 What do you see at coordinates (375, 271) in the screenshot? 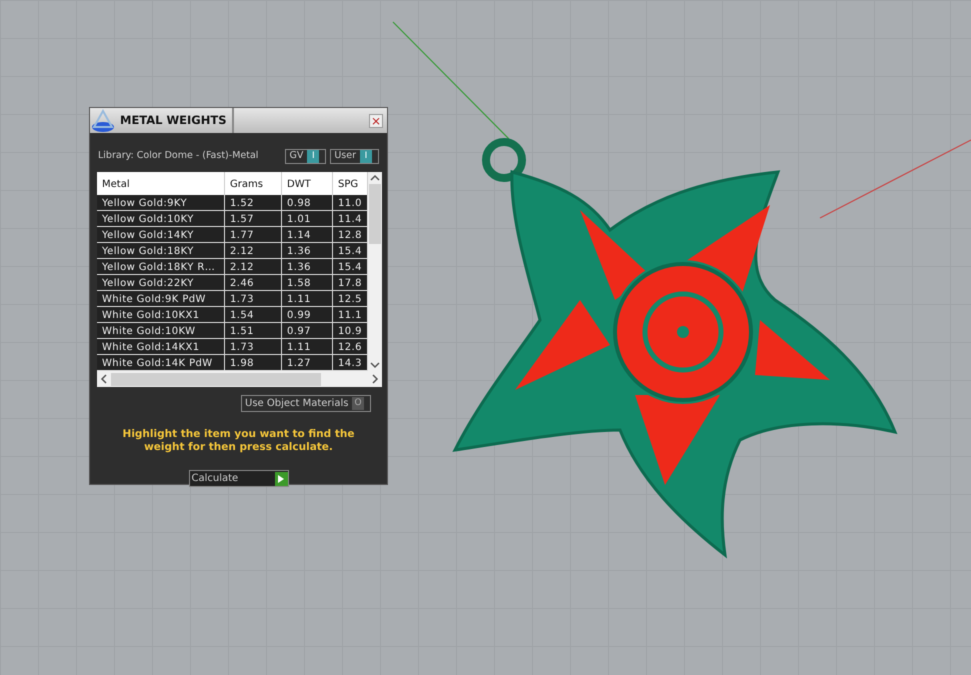
I see `vertical-scrollbar` at bounding box center [375, 271].